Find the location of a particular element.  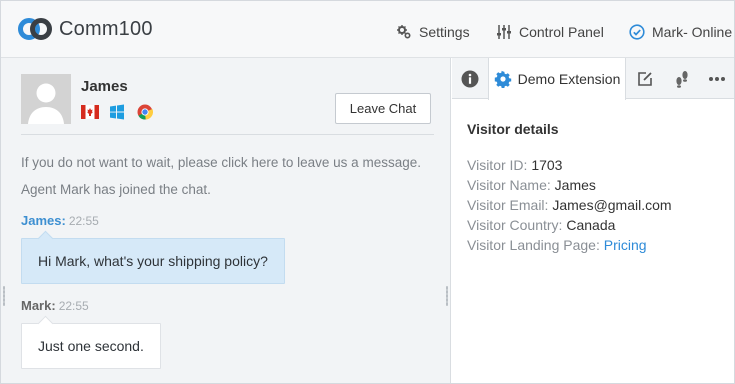

detail-visitor-country: Visitor Country: Canada is located at coordinates (541, 225).